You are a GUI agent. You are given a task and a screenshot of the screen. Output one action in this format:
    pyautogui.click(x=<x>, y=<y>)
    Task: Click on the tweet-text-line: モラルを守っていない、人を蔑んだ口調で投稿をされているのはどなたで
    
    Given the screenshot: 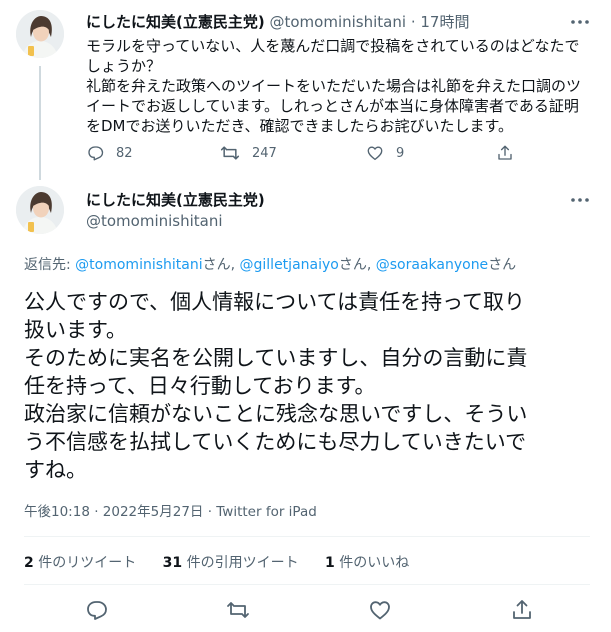 What is the action you would take?
    pyautogui.click(x=333, y=46)
    